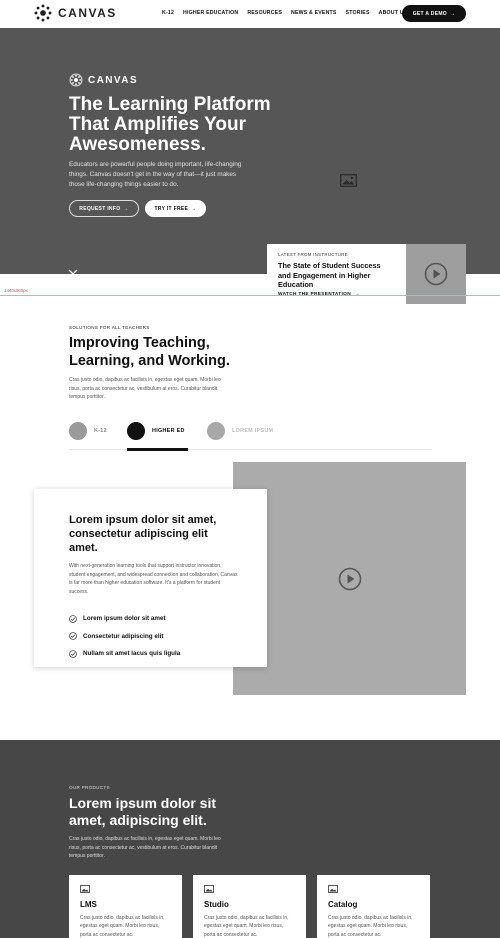  What do you see at coordinates (89, 787) in the screenshot?
I see `products-kicker: OUR PRODUCTS` at bounding box center [89, 787].